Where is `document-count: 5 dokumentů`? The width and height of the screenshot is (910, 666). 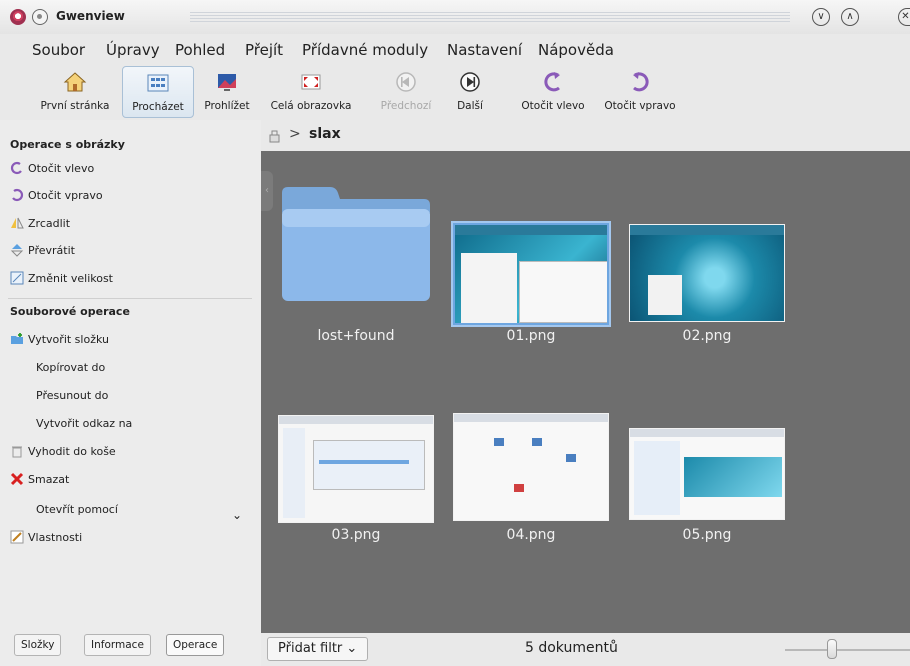 document-count: 5 dokumentů is located at coordinates (571, 648).